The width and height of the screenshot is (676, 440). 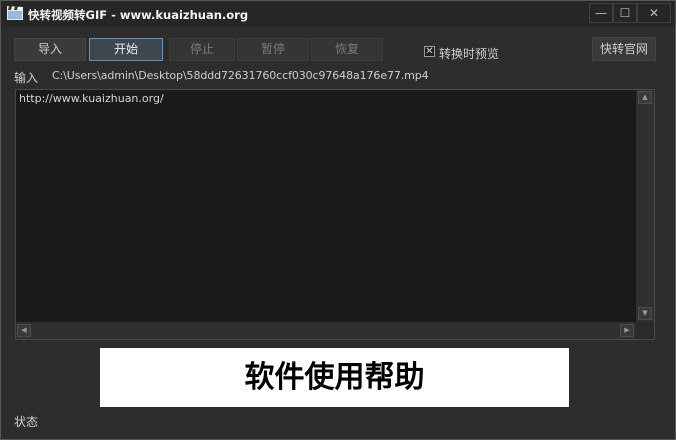 What do you see at coordinates (625, 13) in the screenshot?
I see `maximize-button: ☐` at bounding box center [625, 13].